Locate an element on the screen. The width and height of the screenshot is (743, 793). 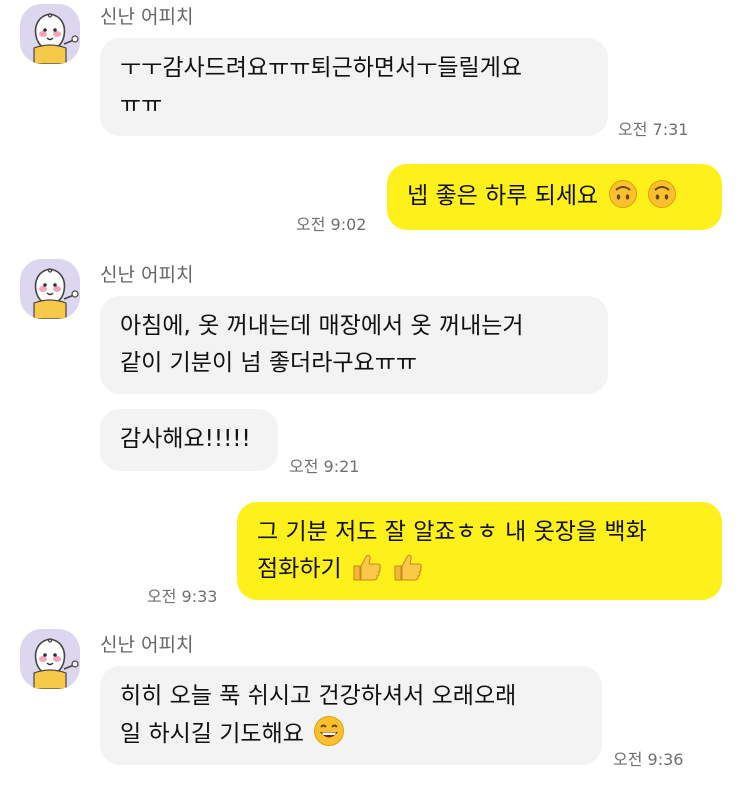
message-text-line: 그 기분 저도 잘 알죠ㅎㅎ 내 옷장을 백화 is located at coordinates (452, 532).